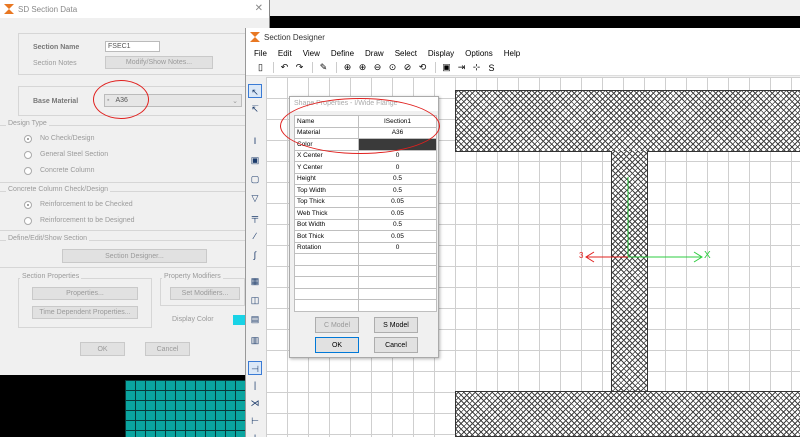 The image size is (800, 437). I want to click on menu-select: Select, so click(406, 53).